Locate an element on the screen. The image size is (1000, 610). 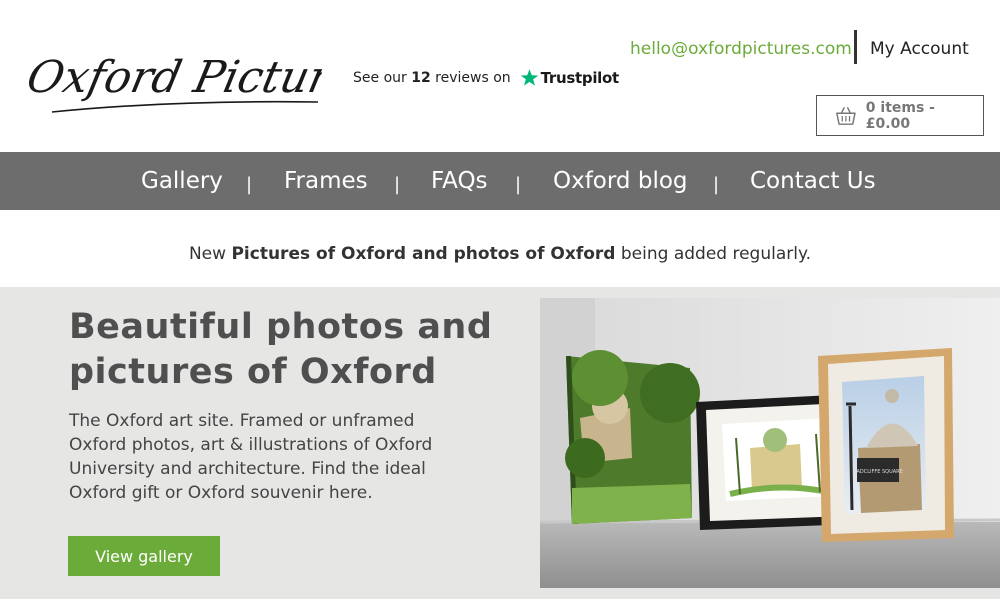
trustpilot-badge: See our 12 reviews on Trustpilot is located at coordinates (486, 77).